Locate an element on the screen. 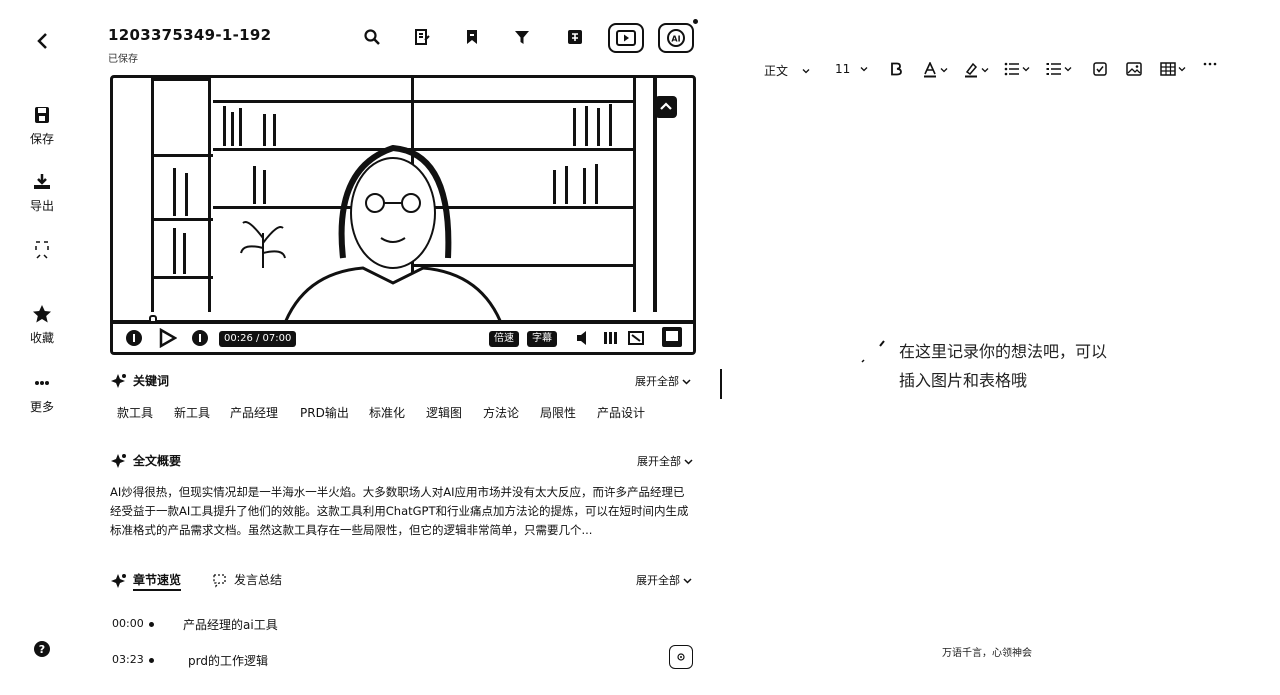  keyword-tag: 方法论 is located at coordinates (501, 412).